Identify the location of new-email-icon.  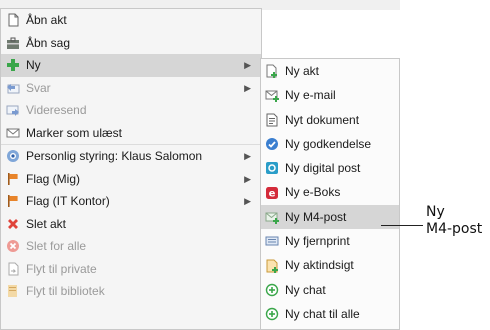
(272, 95).